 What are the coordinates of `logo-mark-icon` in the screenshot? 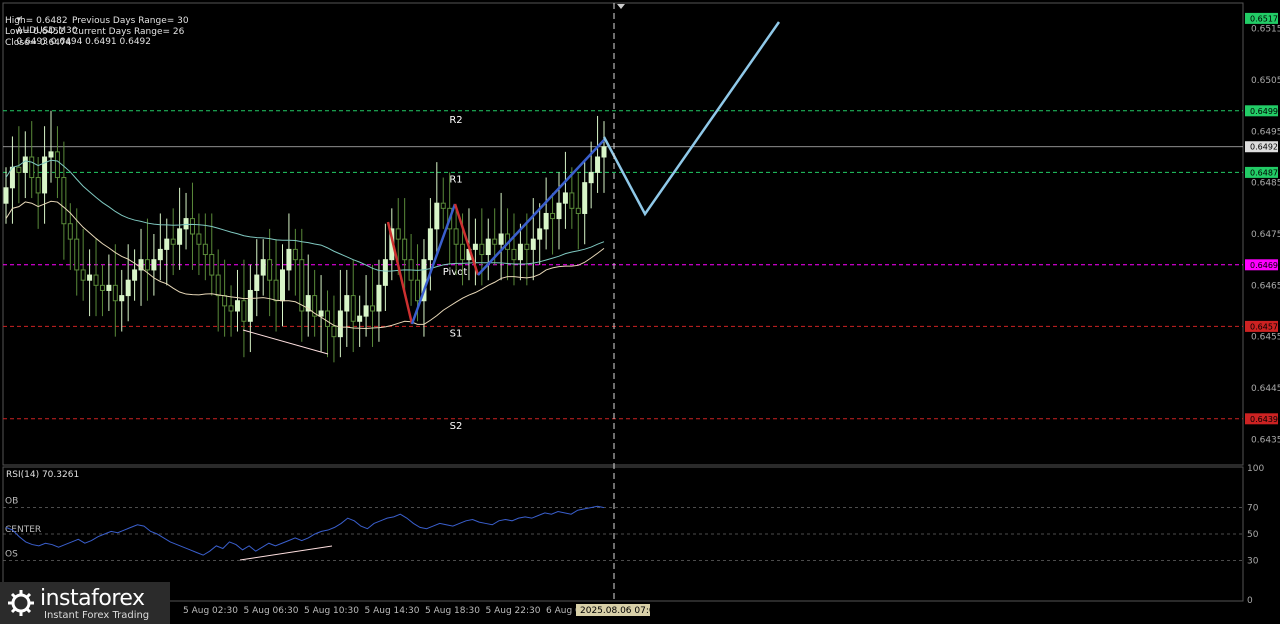 It's located at (21, 603).